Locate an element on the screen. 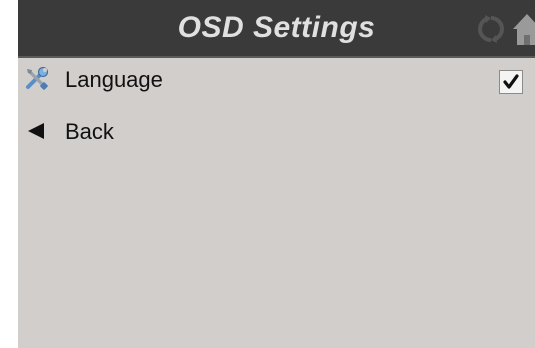 The height and width of the screenshot is (348, 535). page-title: OSD Settings is located at coordinates (276, 27).